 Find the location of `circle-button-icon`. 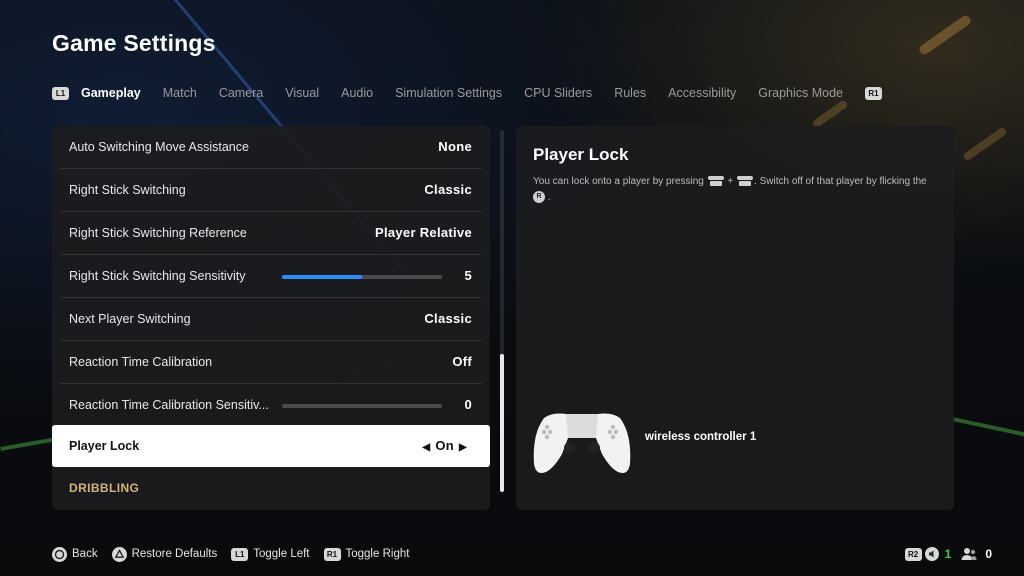

circle-button-icon is located at coordinates (59, 554).